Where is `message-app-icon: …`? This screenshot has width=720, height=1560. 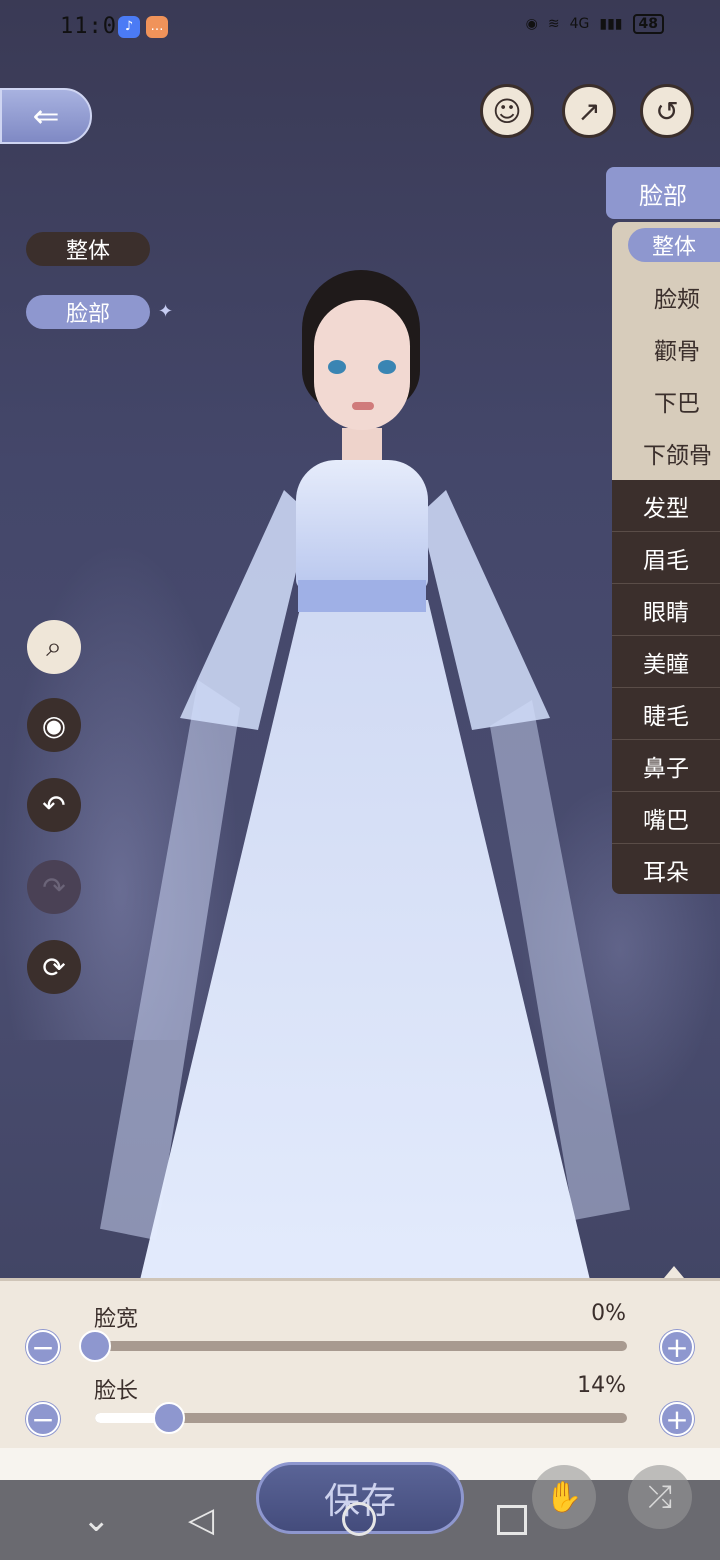
message-app-icon: … is located at coordinates (157, 27).